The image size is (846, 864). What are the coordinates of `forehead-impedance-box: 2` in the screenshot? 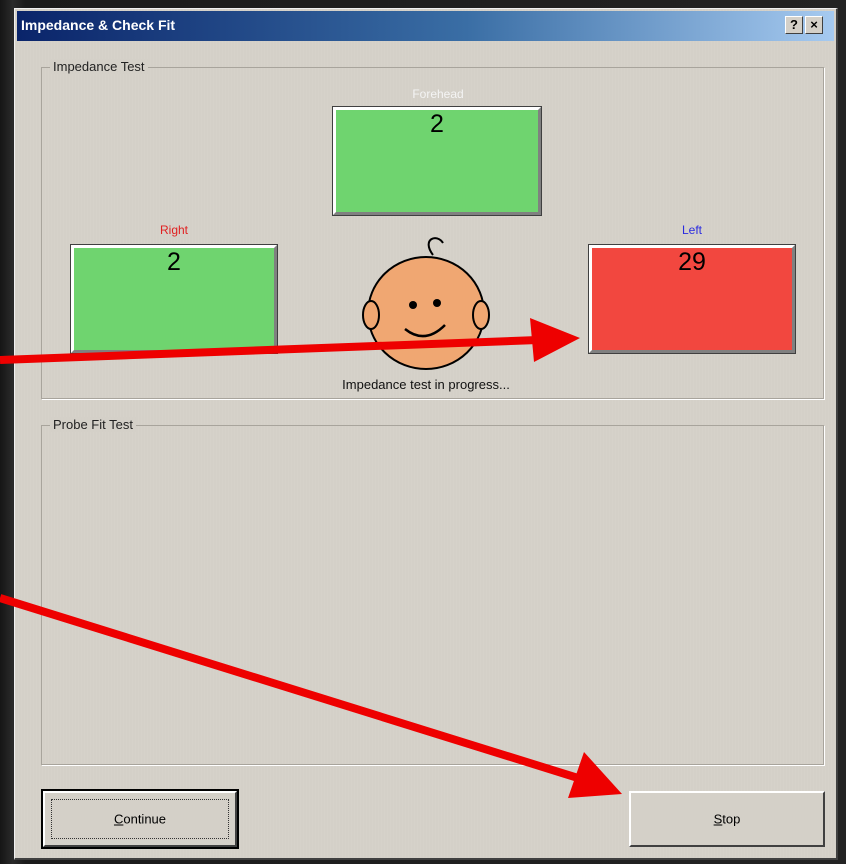 It's located at (437, 161).